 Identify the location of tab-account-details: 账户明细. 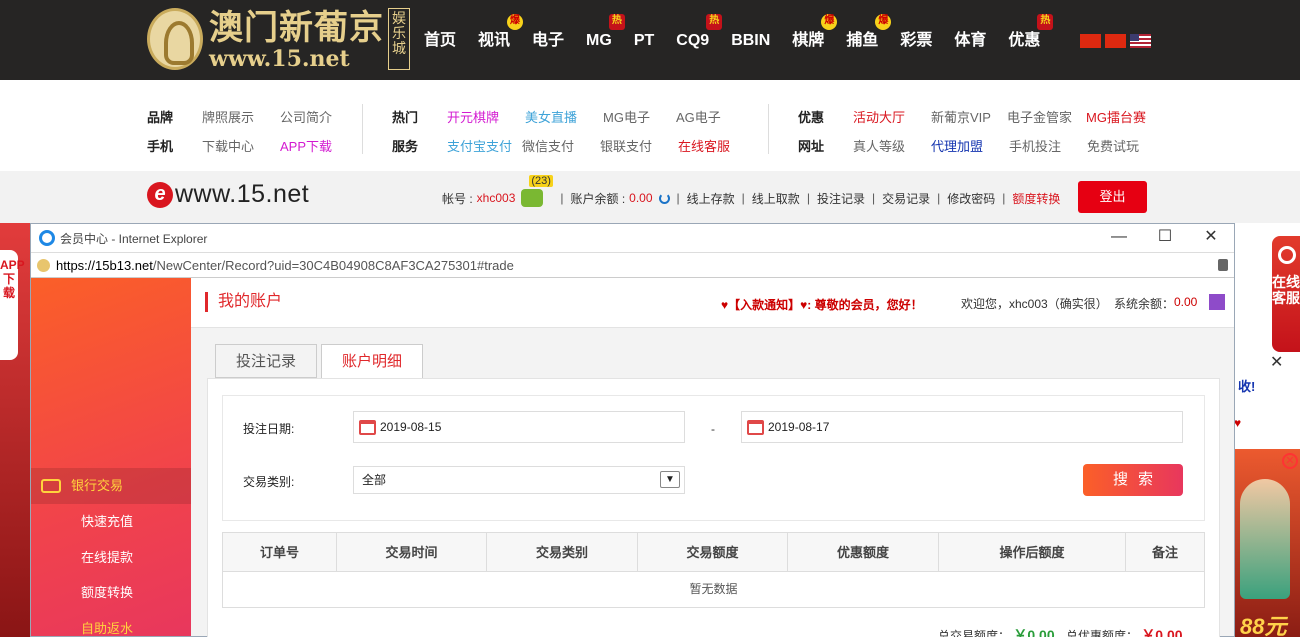
(372, 361).